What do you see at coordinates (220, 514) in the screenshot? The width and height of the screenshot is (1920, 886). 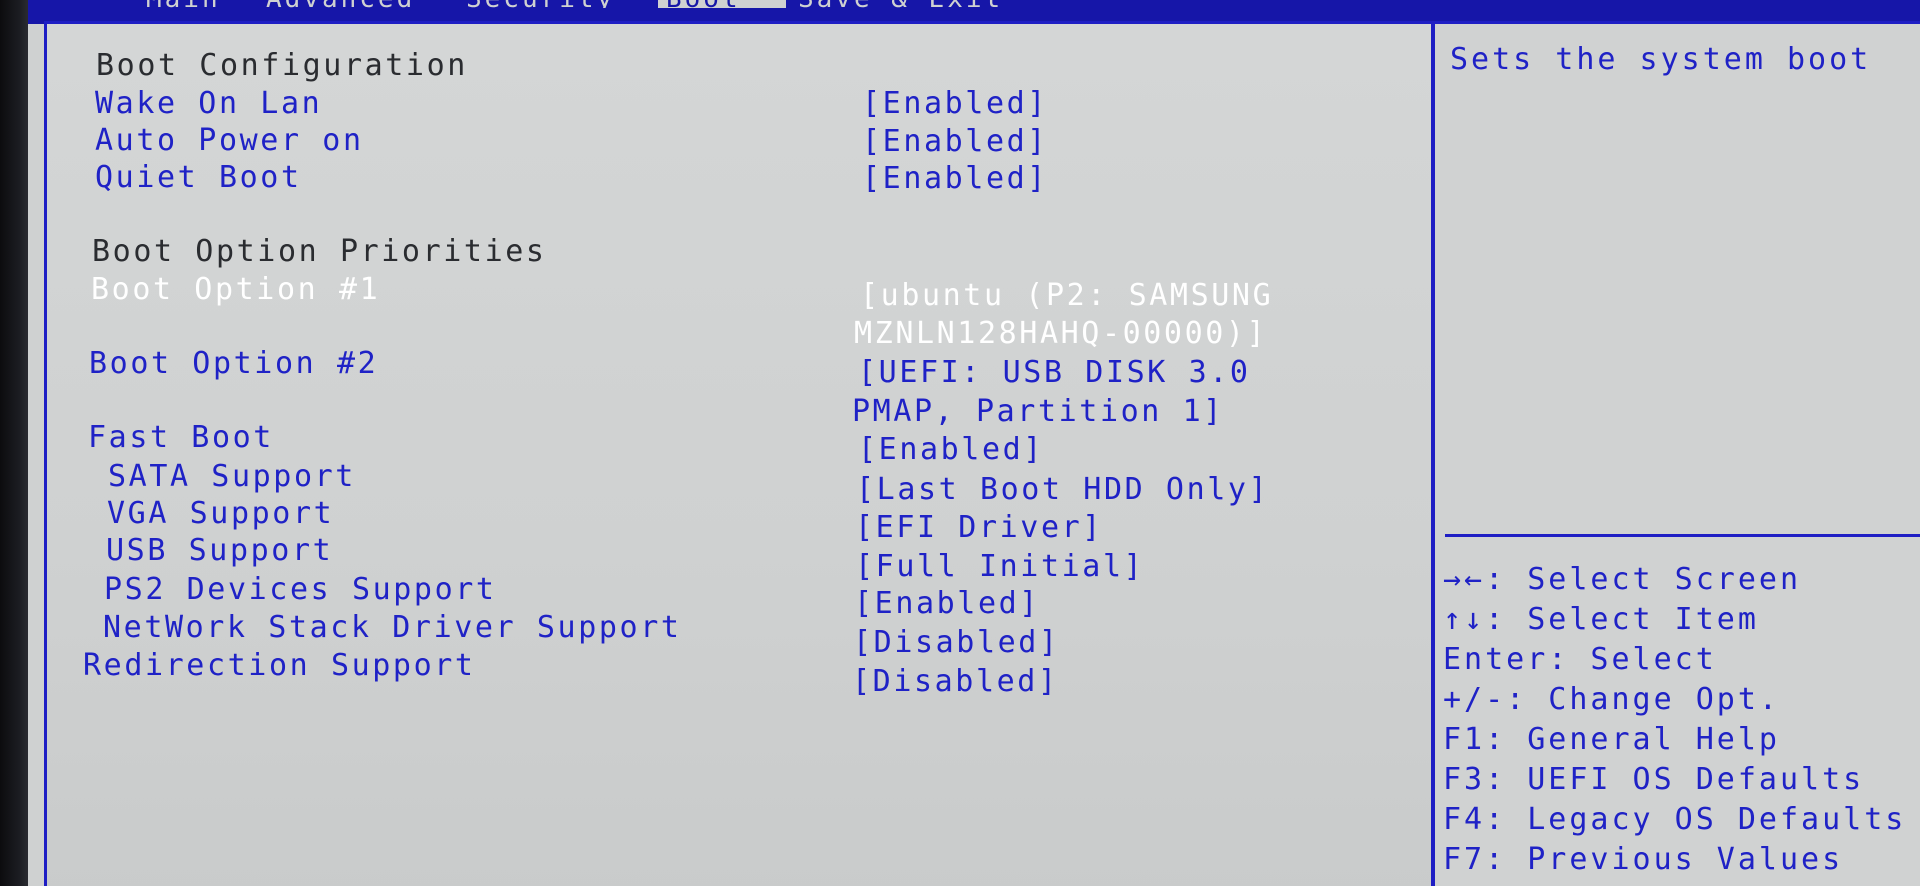 I see `setting-vga-support: VGA Support` at bounding box center [220, 514].